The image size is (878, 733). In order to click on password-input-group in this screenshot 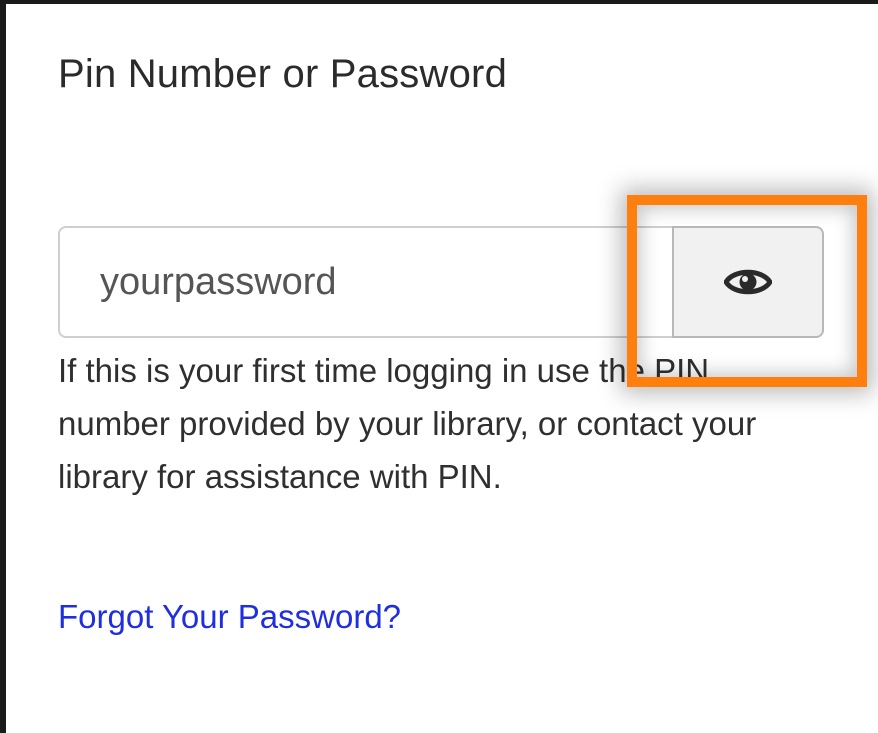, I will do `click(441, 282)`.